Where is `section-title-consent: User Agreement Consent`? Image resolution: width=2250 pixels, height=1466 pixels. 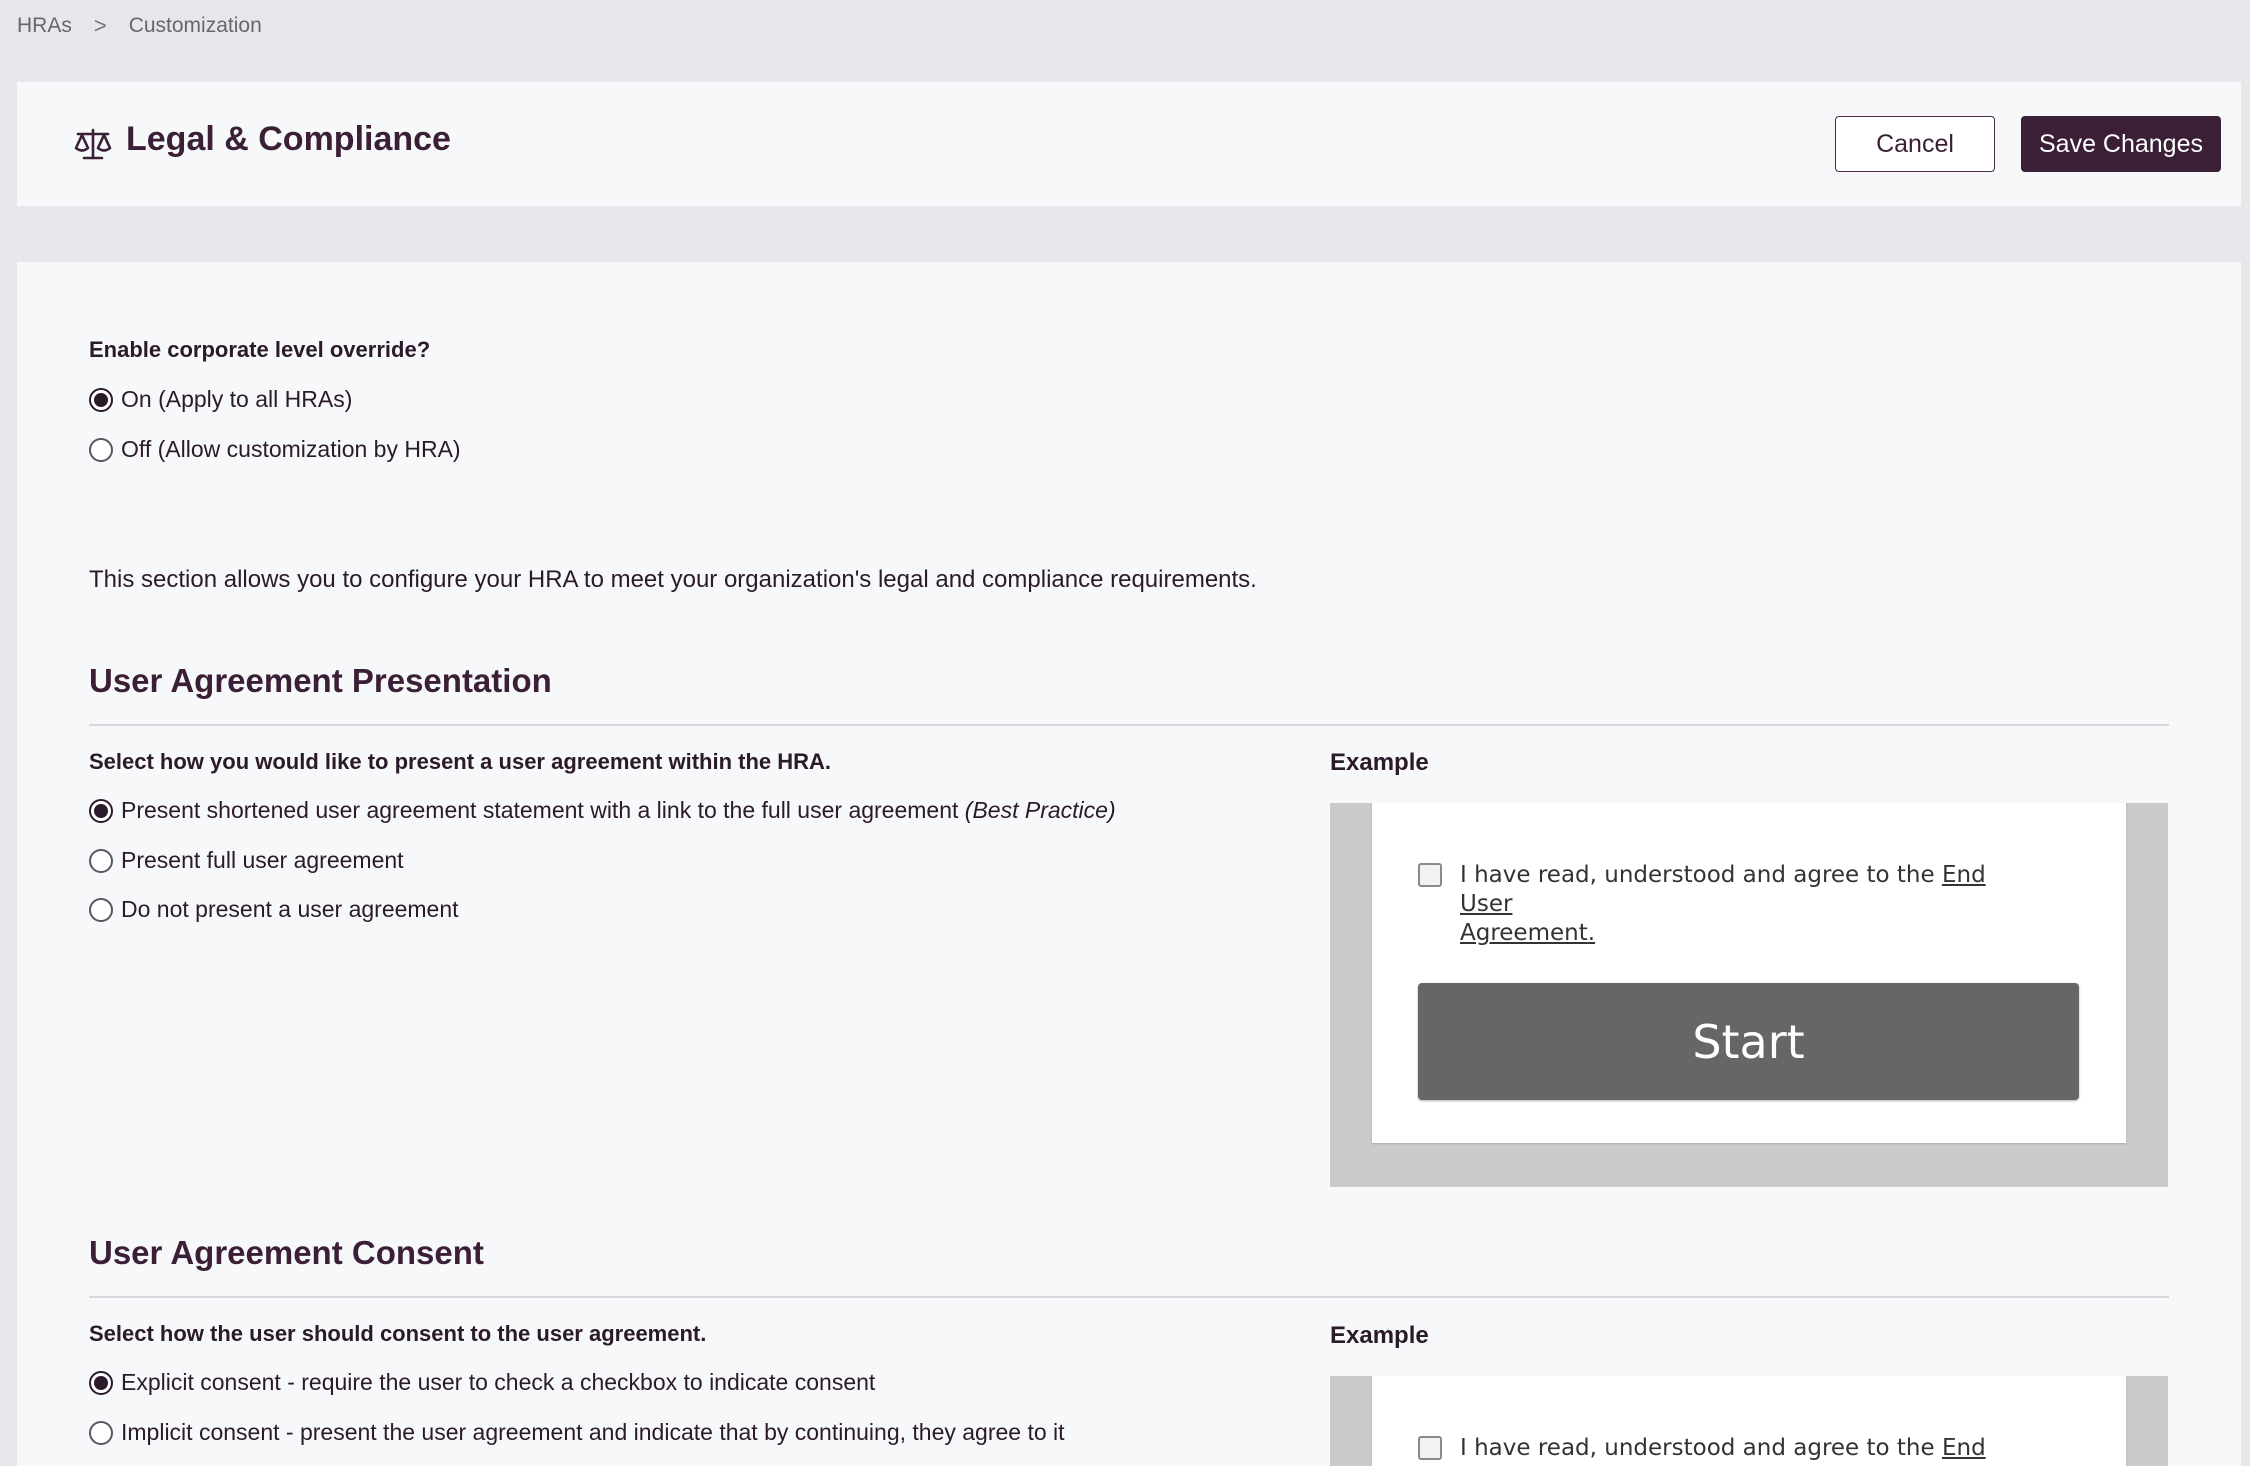
section-title-consent: User Agreement Consent is located at coordinates (286, 1252).